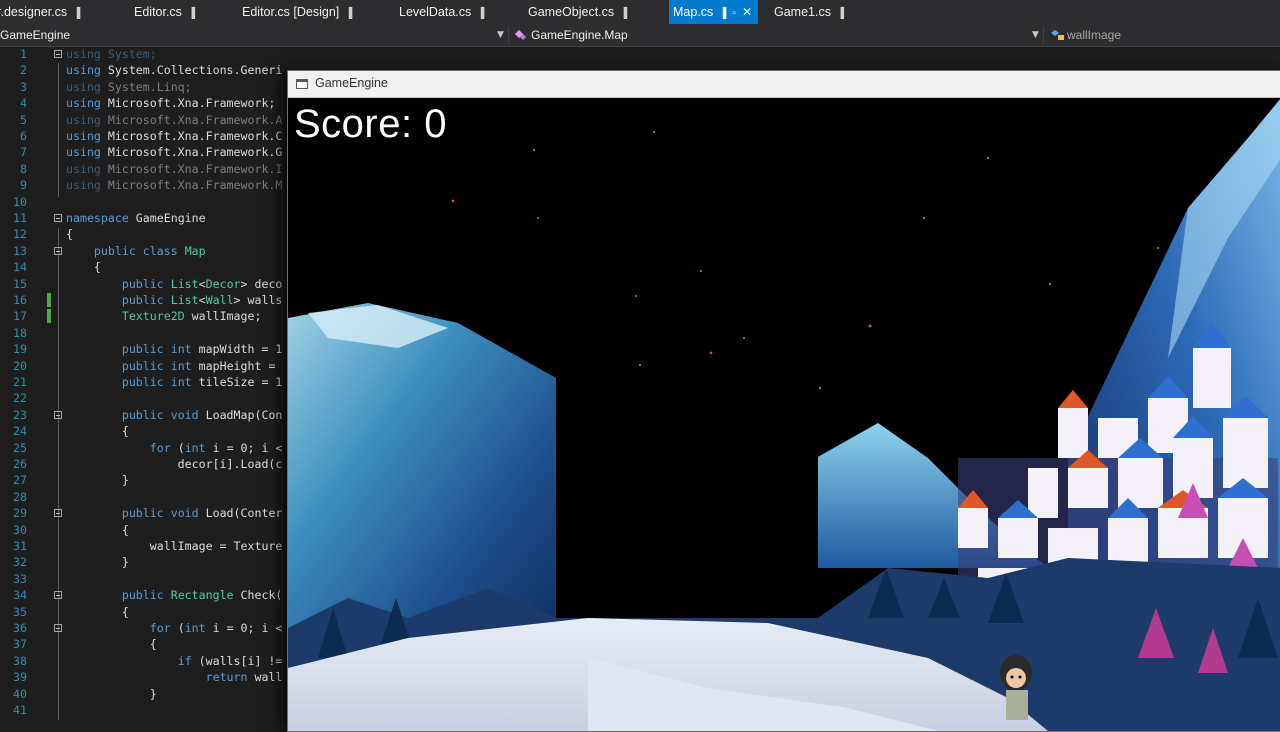 The image size is (1280, 732). What do you see at coordinates (145, 497) in the screenshot?
I see `code-line: 28` at bounding box center [145, 497].